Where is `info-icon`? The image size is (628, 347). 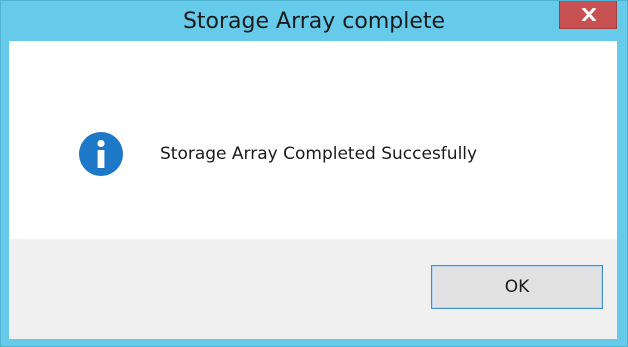 info-icon is located at coordinates (101, 154).